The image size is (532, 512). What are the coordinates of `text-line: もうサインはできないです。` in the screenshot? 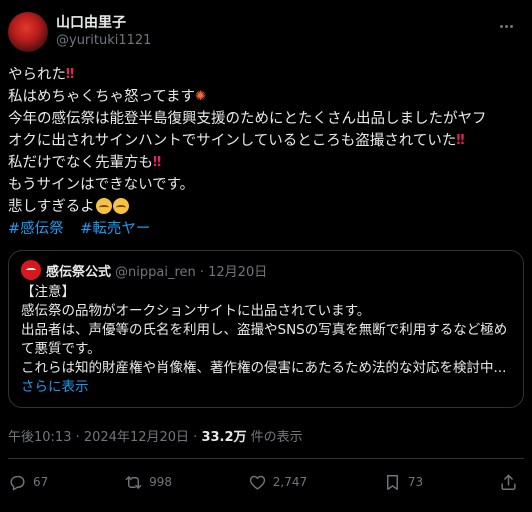 It's located at (101, 185).